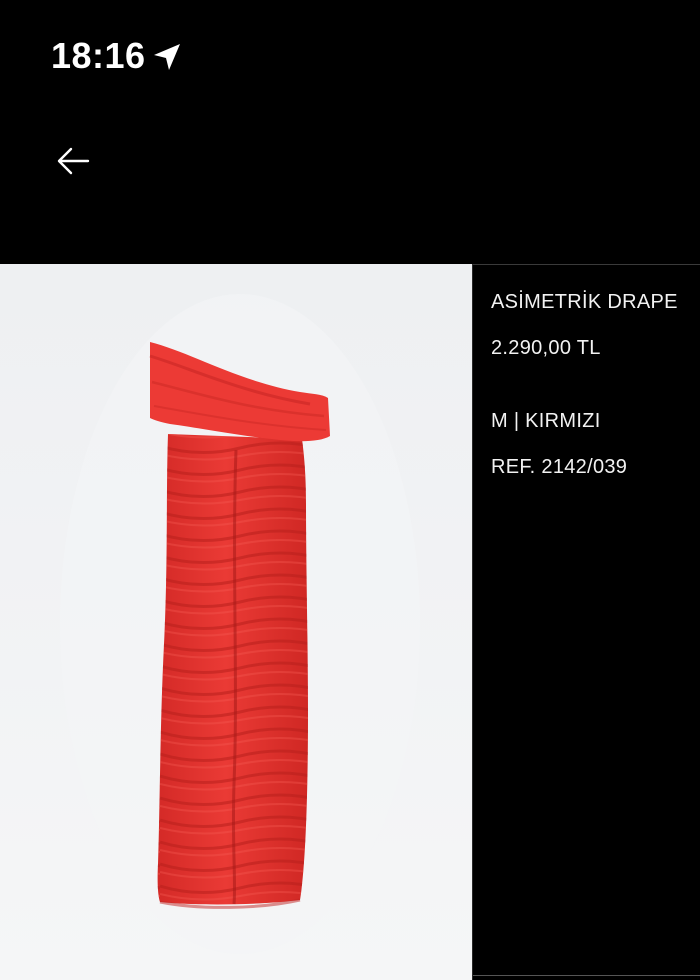 The width and height of the screenshot is (700, 980). Describe the element at coordinates (350, 55) in the screenshot. I see `status-bar: 18:16` at that location.